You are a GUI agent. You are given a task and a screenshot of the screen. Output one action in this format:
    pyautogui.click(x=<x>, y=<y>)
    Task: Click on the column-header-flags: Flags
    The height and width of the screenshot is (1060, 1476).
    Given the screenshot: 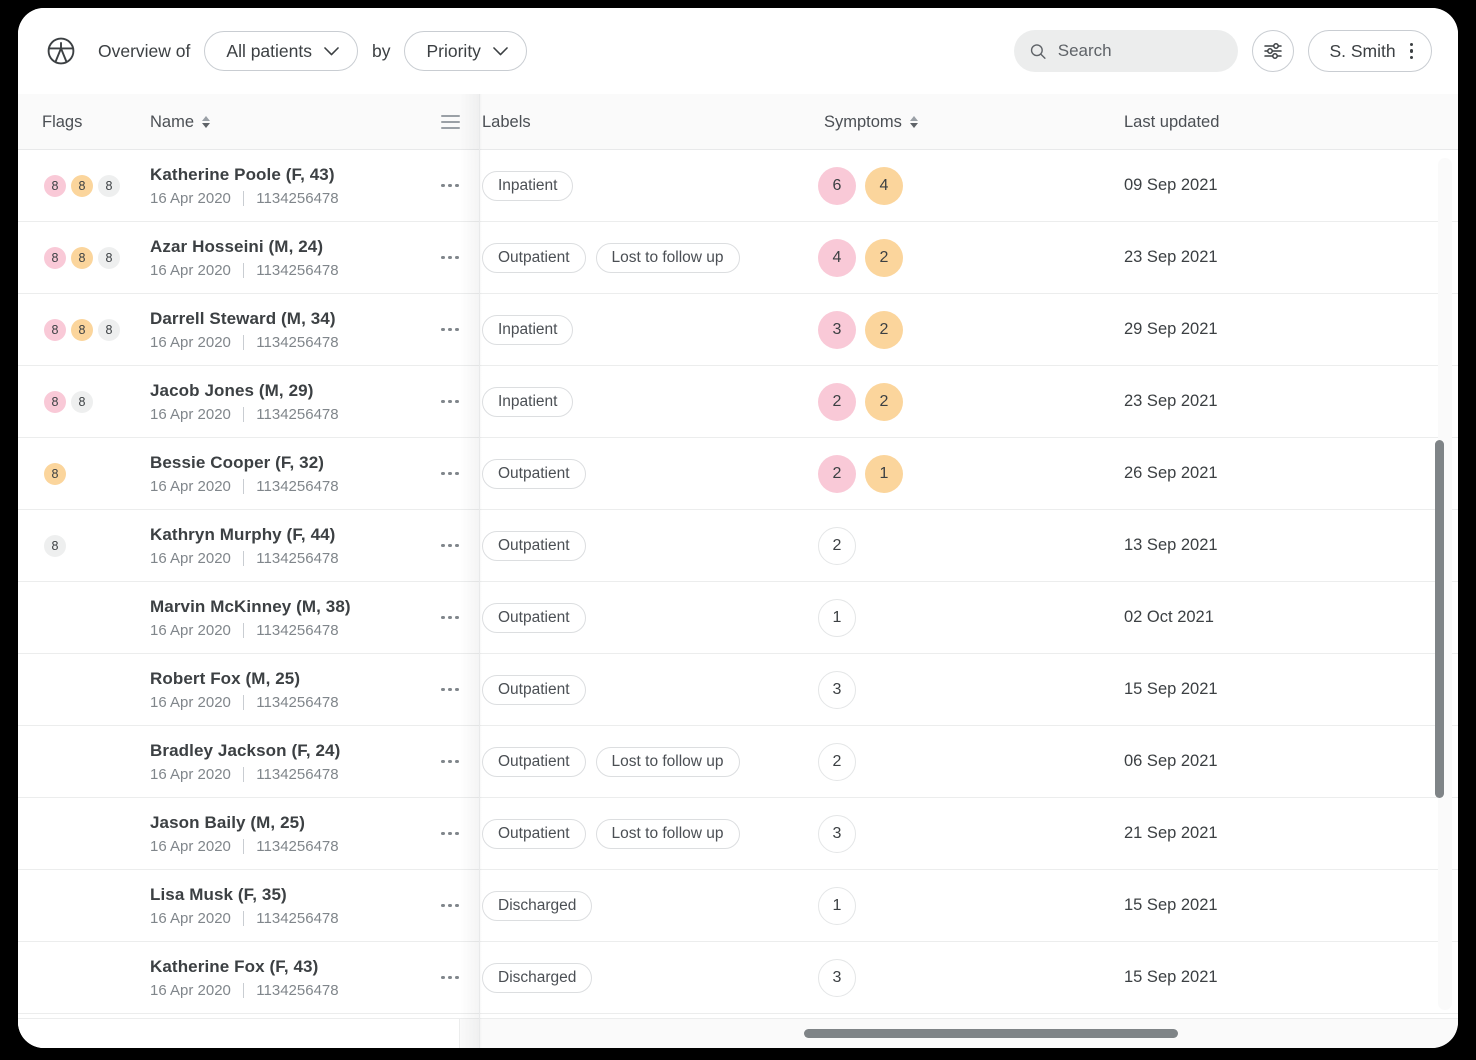 What is the action you would take?
    pyautogui.click(x=73, y=122)
    